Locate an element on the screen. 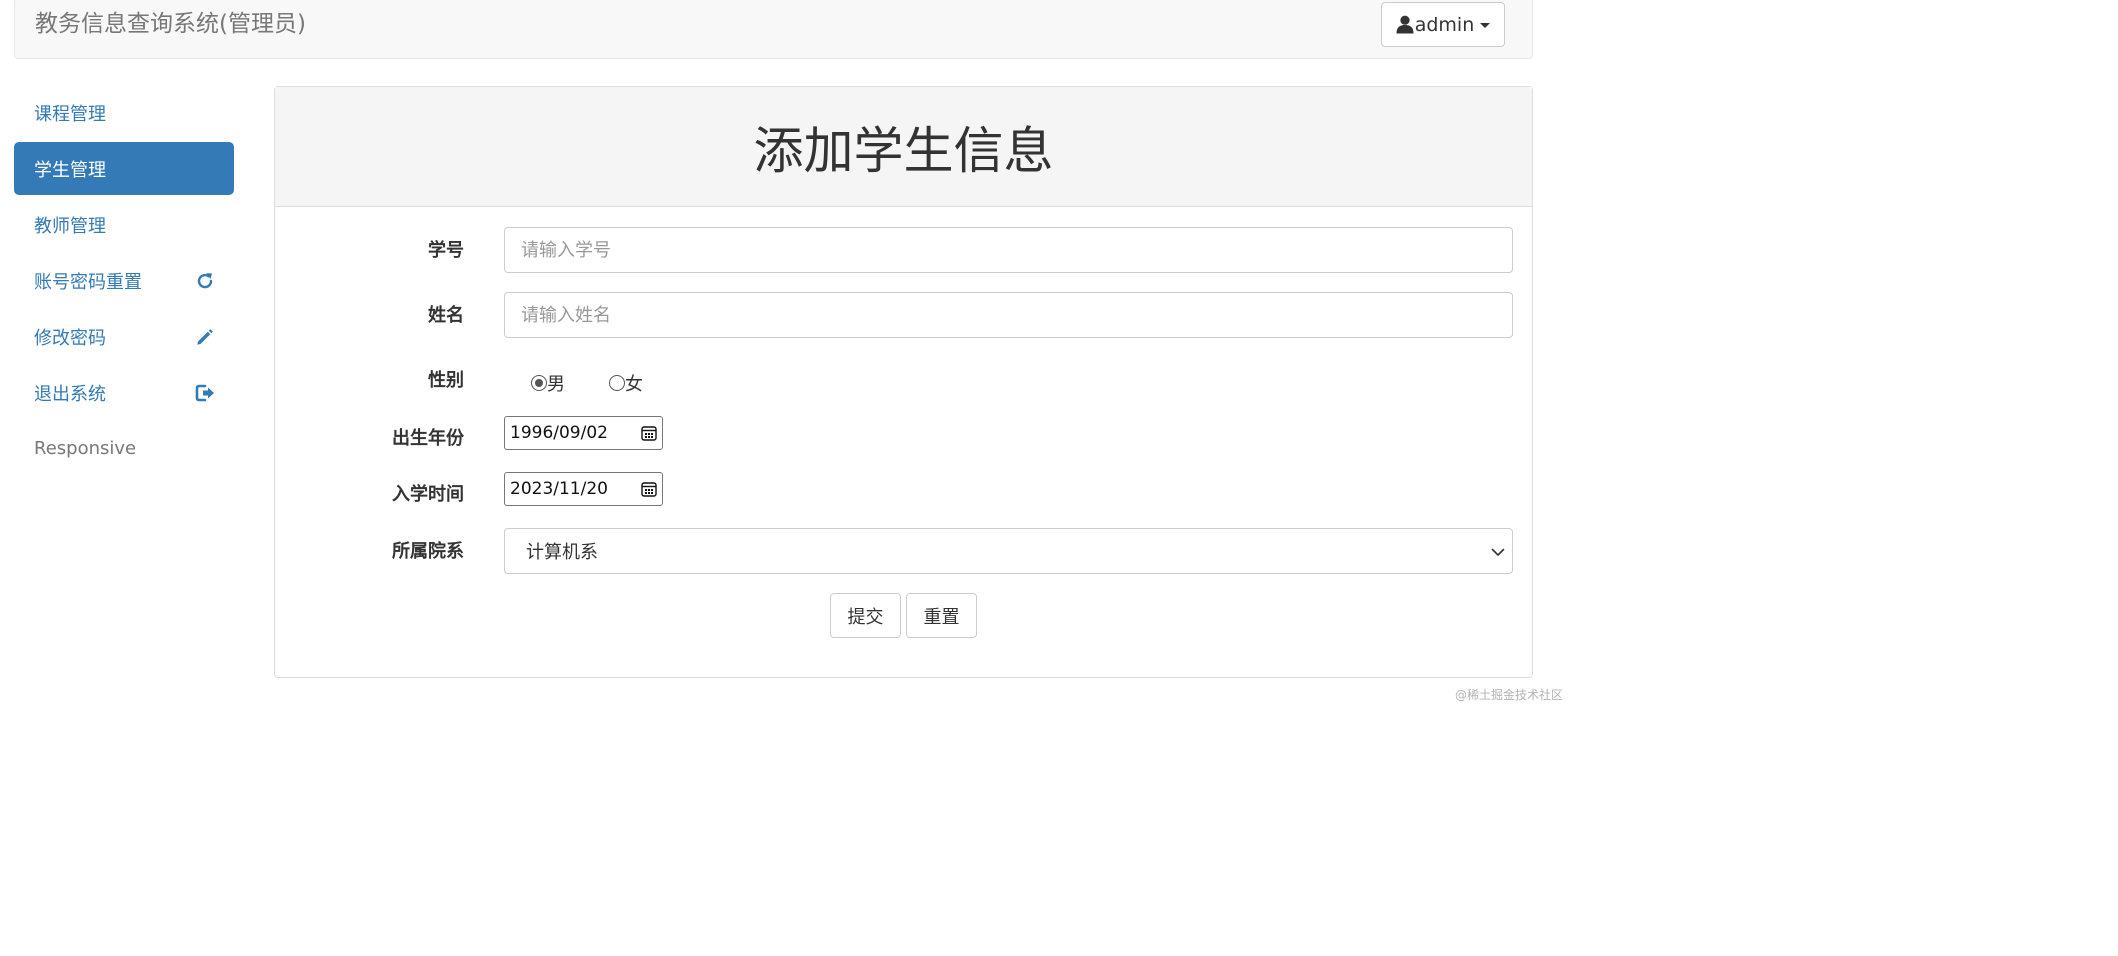  gender-male-radio is located at coordinates (539, 383).